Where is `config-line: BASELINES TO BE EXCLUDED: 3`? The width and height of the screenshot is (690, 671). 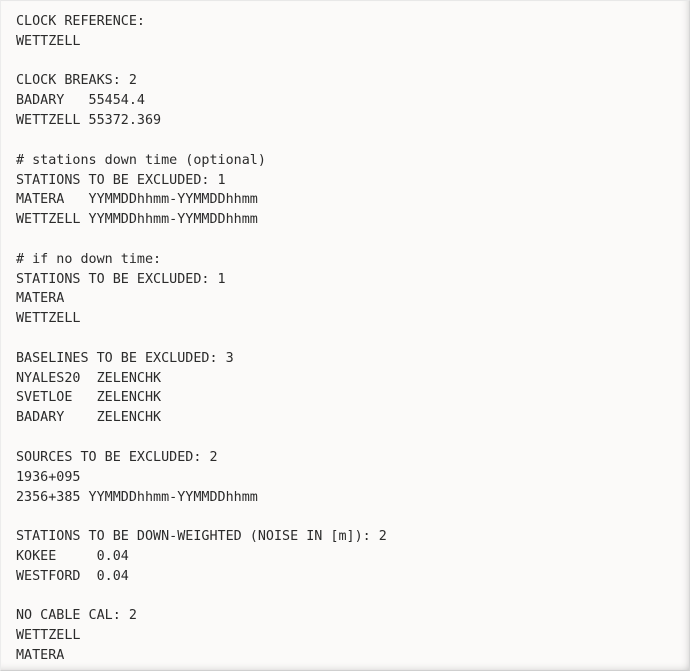 config-line: BASELINES TO BE EXCLUDED: 3 is located at coordinates (125, 358).